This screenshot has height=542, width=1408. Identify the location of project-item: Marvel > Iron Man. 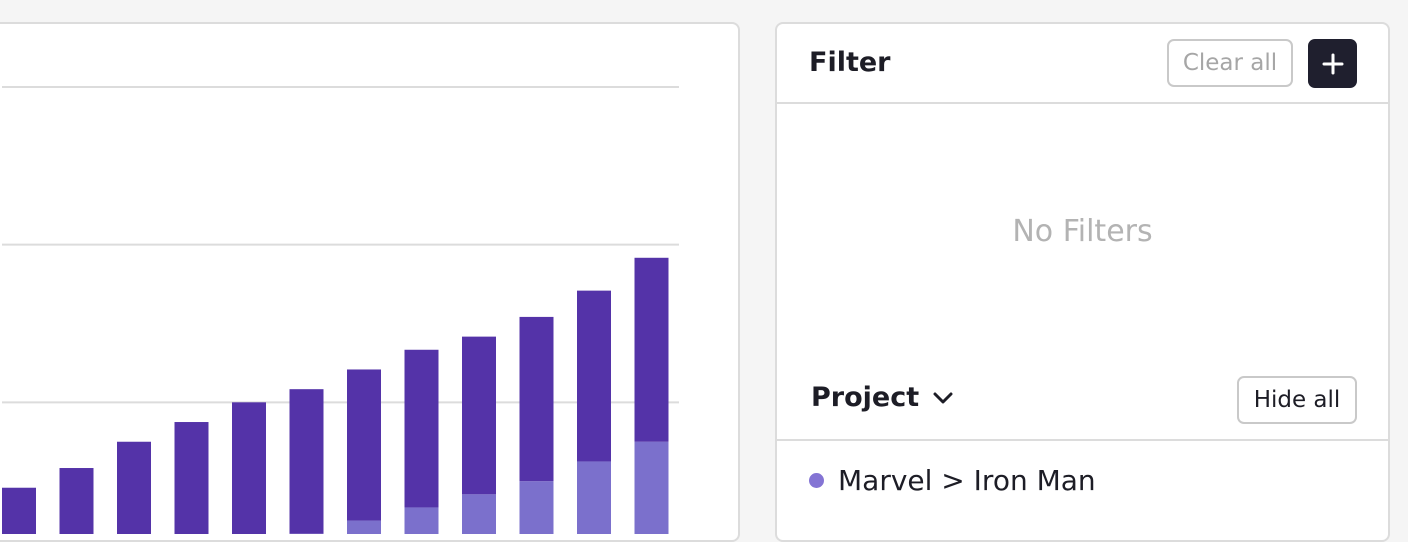
(952, 480).